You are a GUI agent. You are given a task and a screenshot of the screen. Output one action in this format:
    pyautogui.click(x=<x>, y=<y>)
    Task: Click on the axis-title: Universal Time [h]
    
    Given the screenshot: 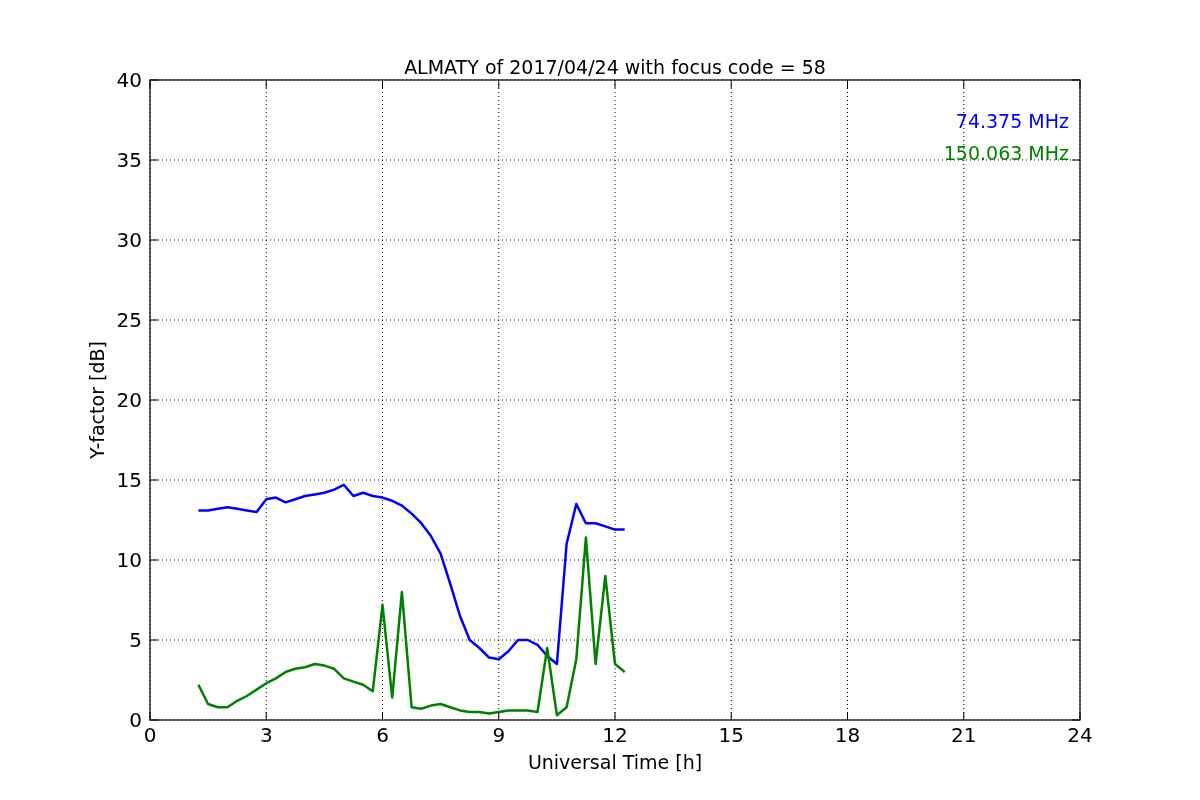 What is the action you would take?
    pyautogui.click(x=615, y=762)
    